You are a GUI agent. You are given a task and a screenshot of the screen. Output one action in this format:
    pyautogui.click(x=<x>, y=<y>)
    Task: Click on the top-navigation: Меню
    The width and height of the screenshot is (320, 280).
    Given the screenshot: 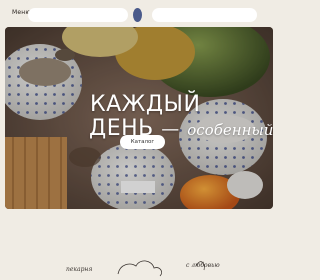 What is the action you would take?
    pyautogui.click(x=140, y=14)
    